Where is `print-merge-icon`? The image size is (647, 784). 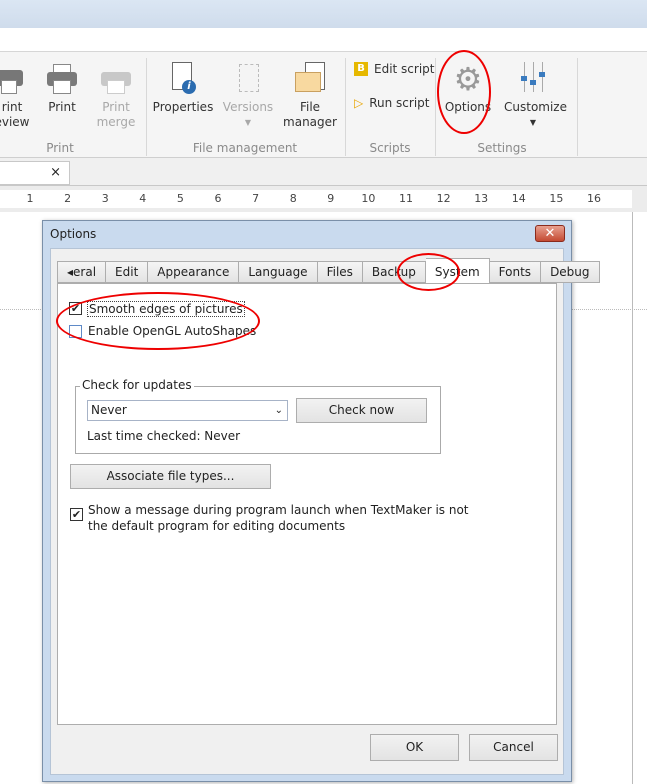 print-merge-icon is located at coordinates (116, 79).